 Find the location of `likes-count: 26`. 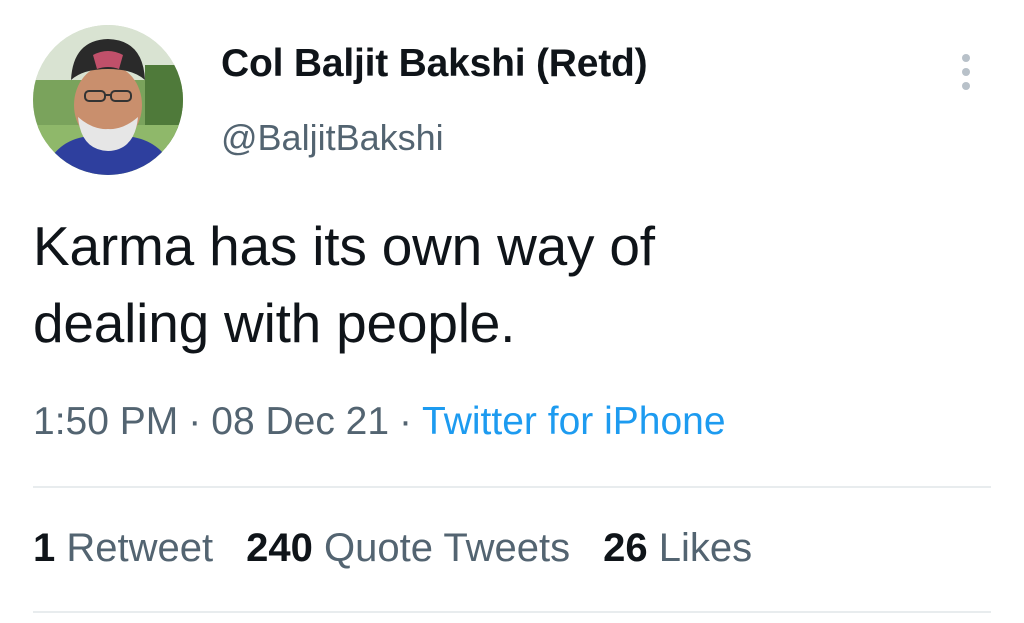

likes-count: 26 is located at coordinates (625, 548).